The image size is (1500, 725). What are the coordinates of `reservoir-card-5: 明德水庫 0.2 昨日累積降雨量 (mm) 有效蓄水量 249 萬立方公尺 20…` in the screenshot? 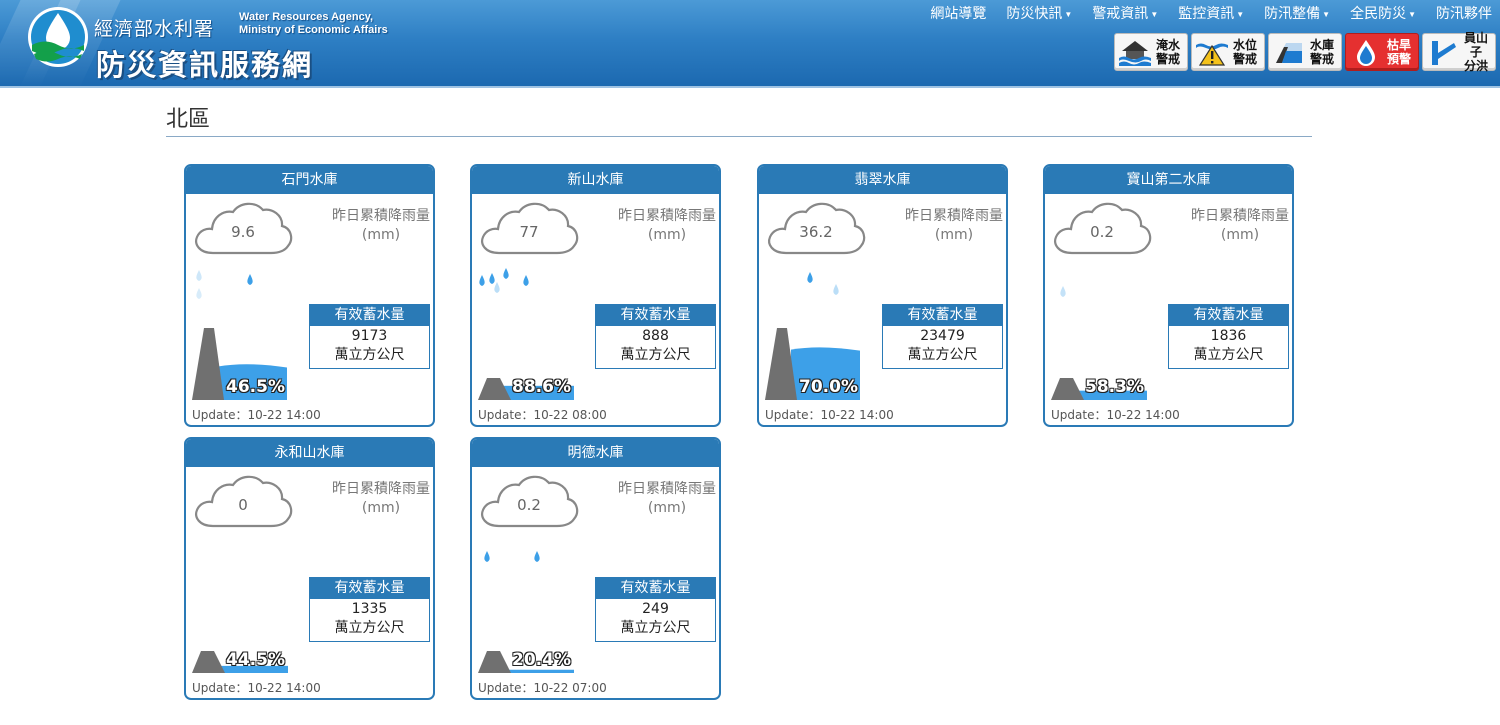 It's located at (595, 568).